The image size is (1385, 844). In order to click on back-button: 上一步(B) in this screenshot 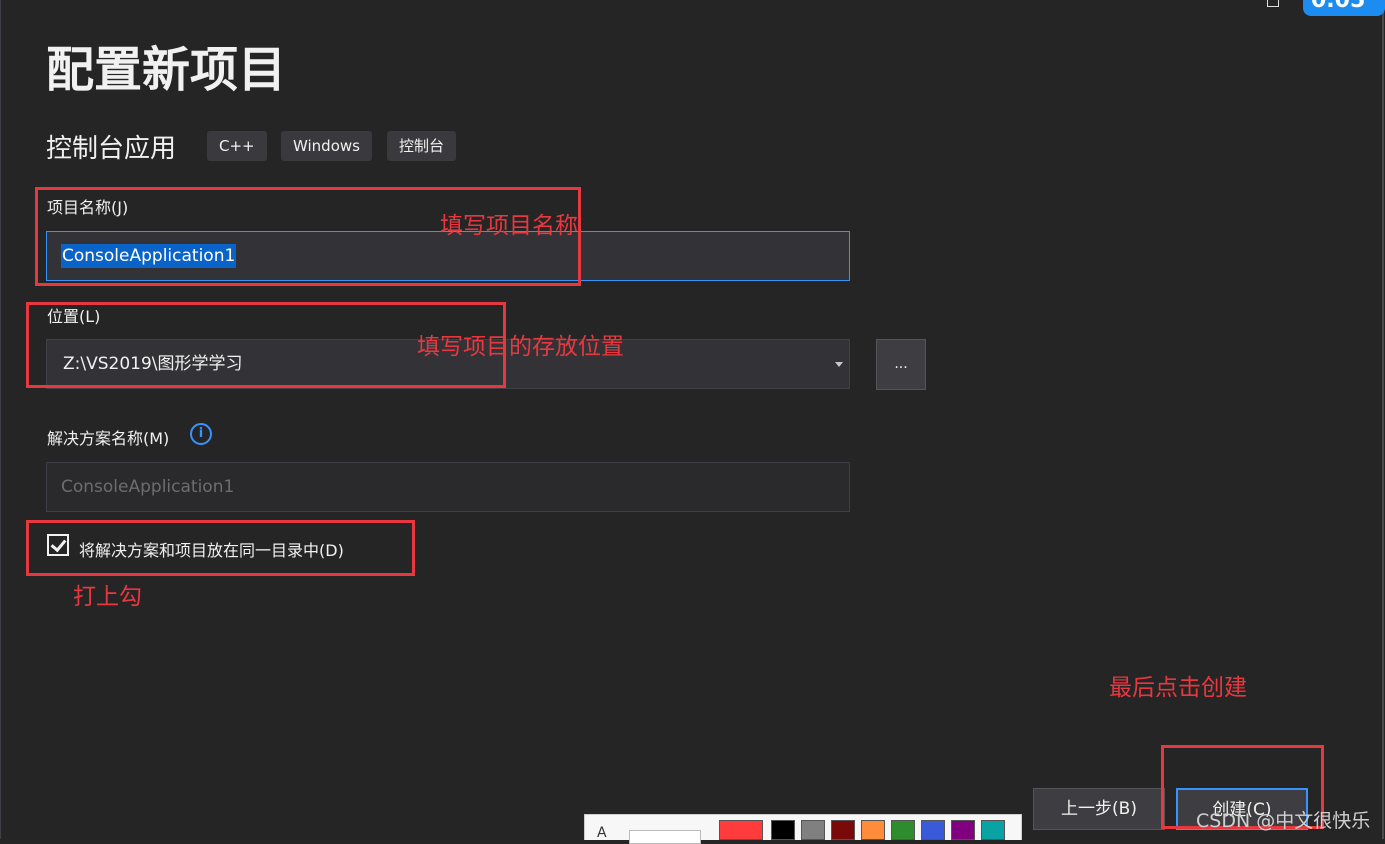, I will do `click(1099, 809)`.